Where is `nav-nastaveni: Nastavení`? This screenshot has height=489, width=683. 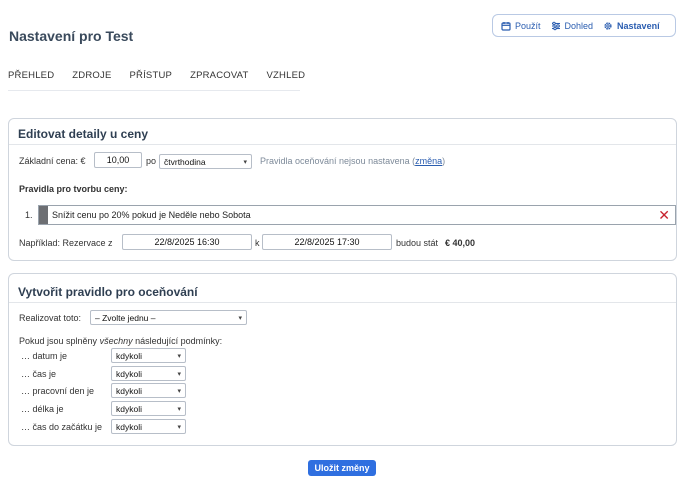
nav-nastaveni: Nastavení is located at coordinates (631, 26).